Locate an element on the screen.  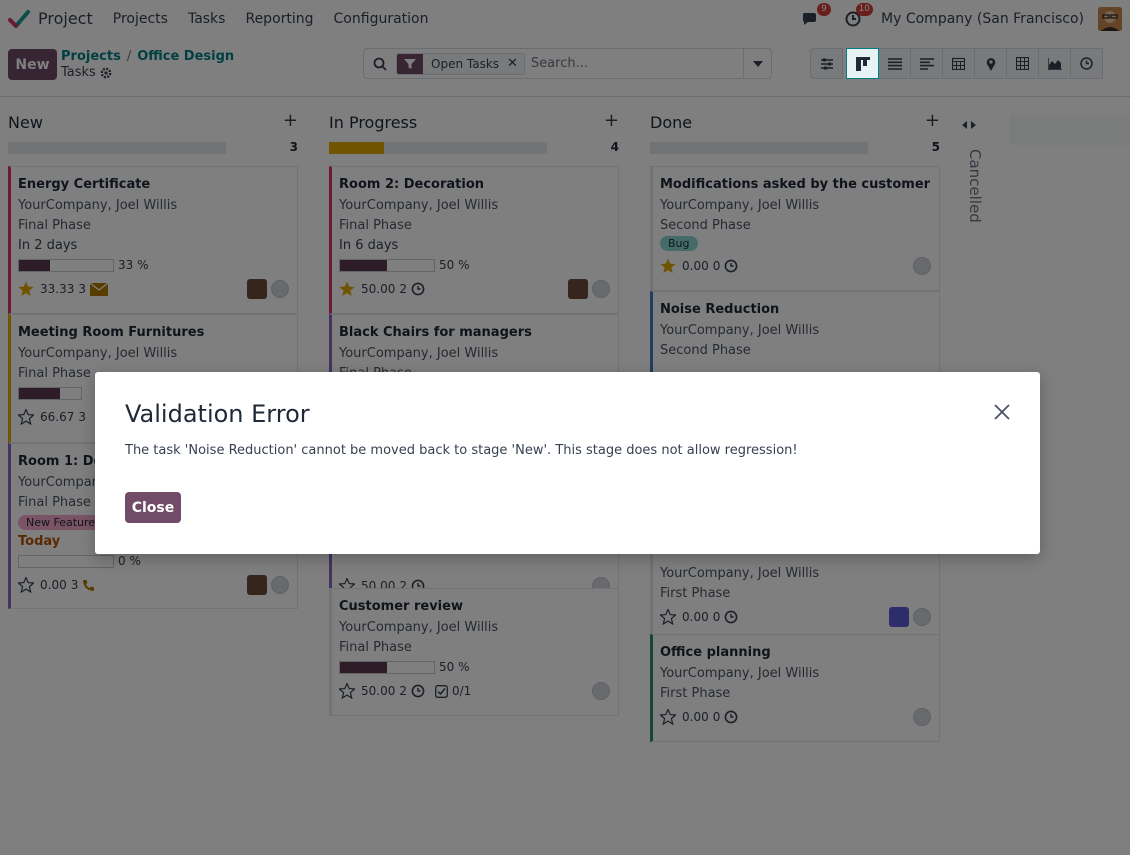
close-button: Close is located at coordinates (153, 507).